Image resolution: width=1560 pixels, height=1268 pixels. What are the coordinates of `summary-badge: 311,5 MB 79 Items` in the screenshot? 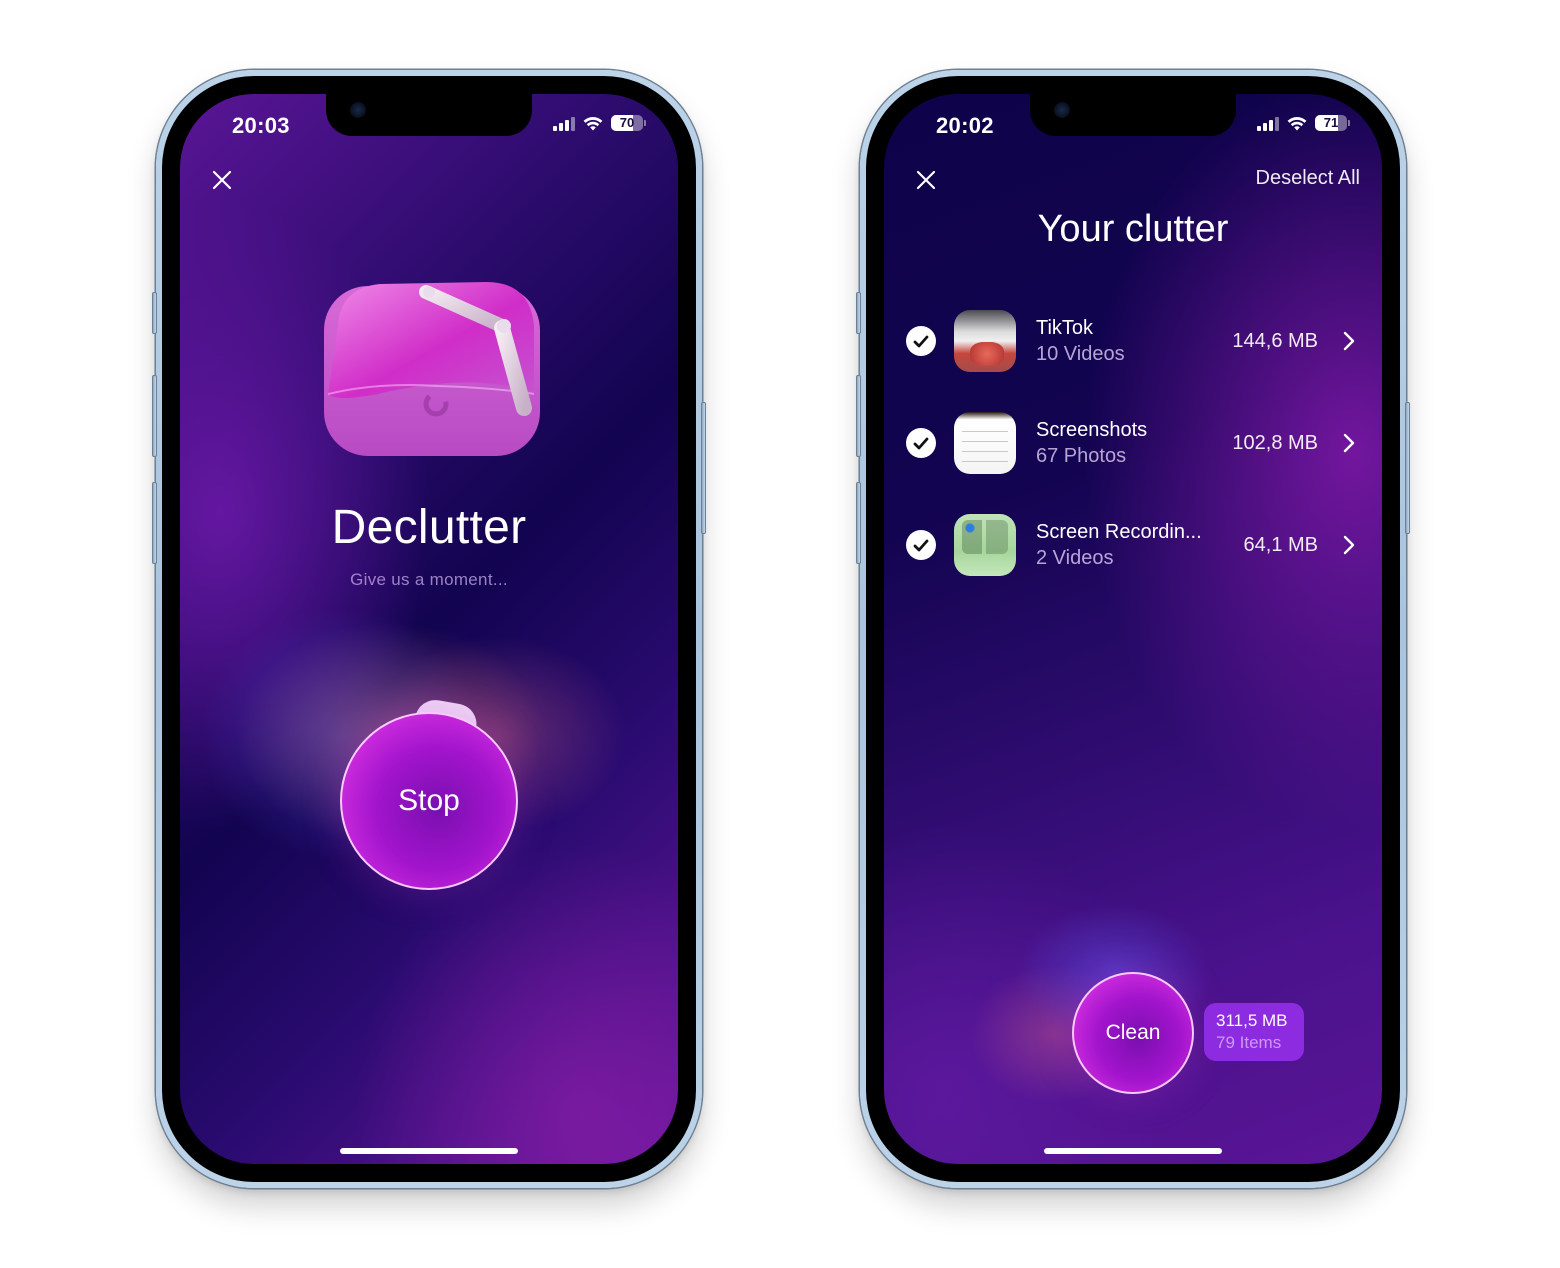 It's located at (1254, 1032).